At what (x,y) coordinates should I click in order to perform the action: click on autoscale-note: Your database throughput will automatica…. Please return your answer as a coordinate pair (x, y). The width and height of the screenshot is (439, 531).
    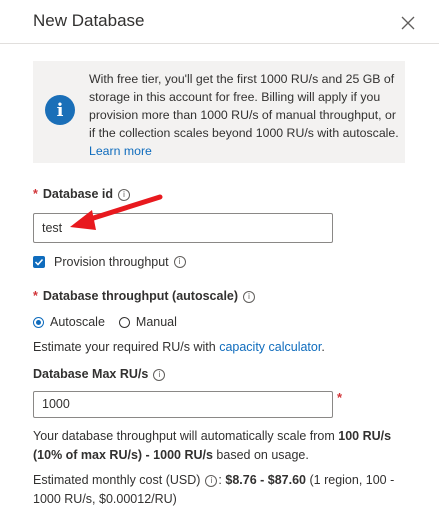
    Looking at the image, I should click on (218, 446).